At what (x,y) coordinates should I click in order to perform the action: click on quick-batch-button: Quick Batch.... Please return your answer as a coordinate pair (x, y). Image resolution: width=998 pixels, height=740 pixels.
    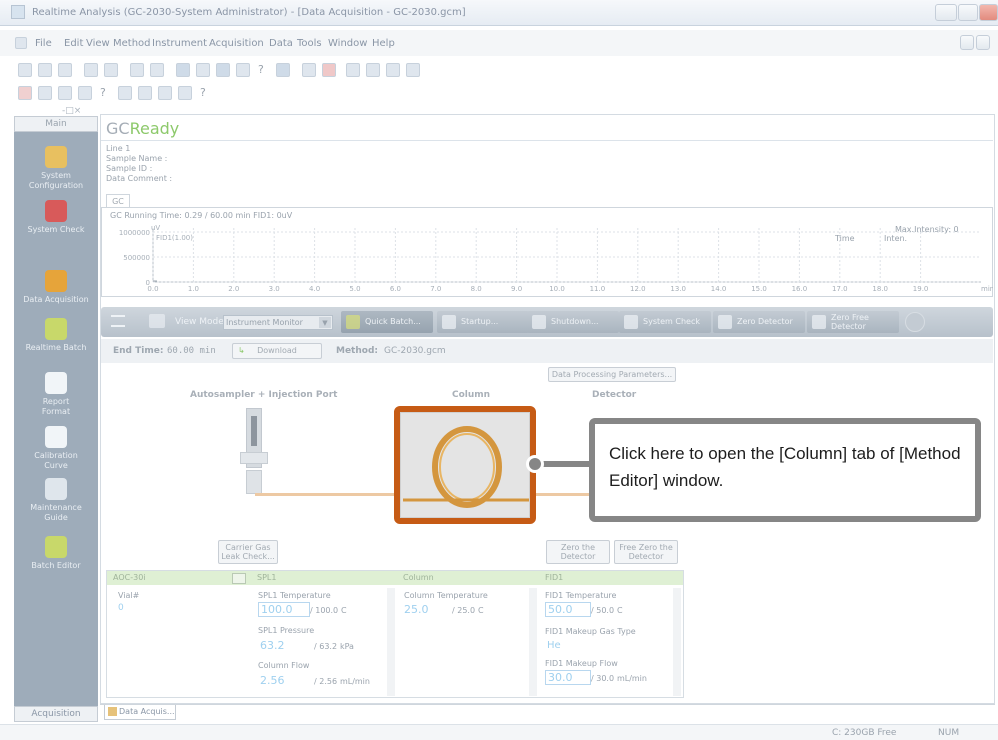
    Looking at the image, I should click on (387, 322).